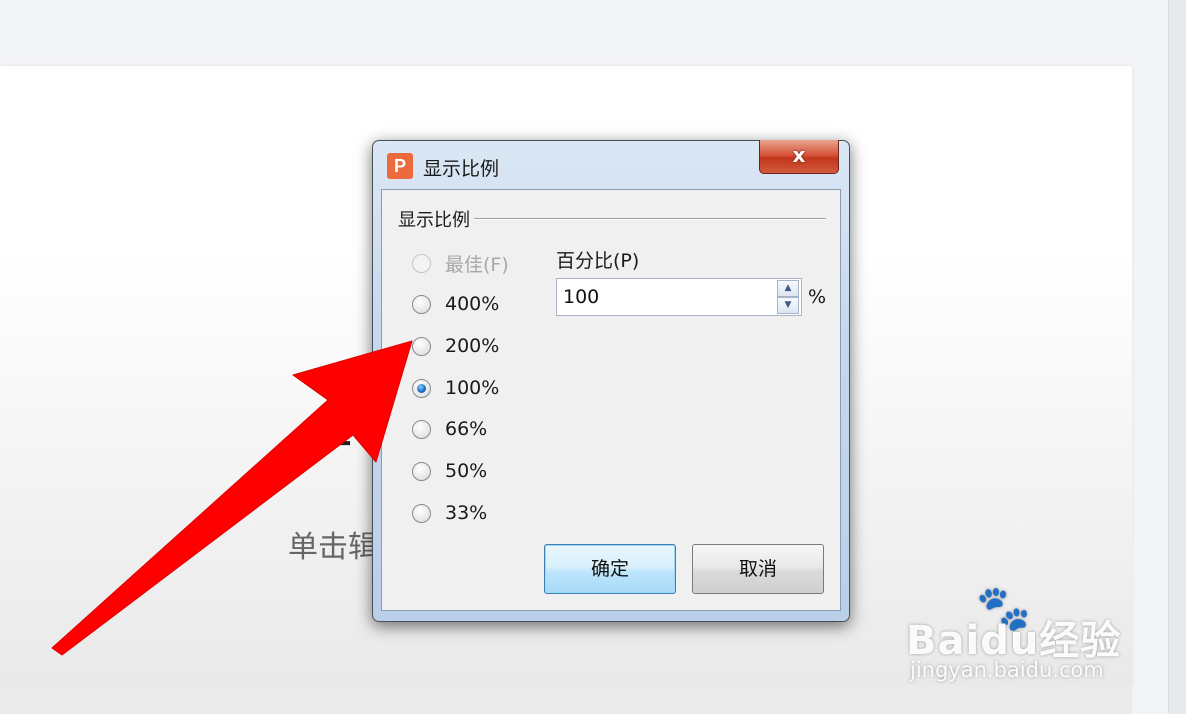 This screenshot has height=714, width=1186. What do you see at coordinates (598, 261) in the screenshot?
I see `percent-label: 百分比(P)` at bounding box center [598, 261].